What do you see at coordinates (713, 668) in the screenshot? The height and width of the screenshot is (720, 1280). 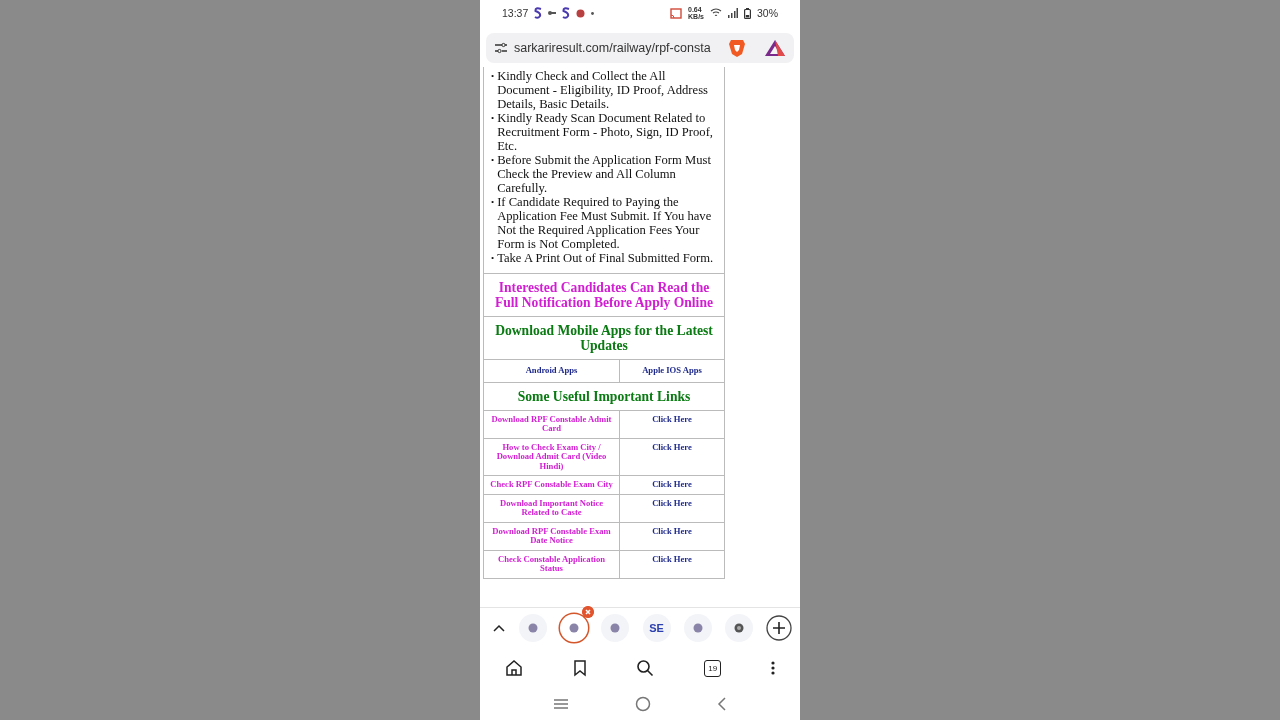 I see `tab-counter: 19` at bounding box center [713, 668].